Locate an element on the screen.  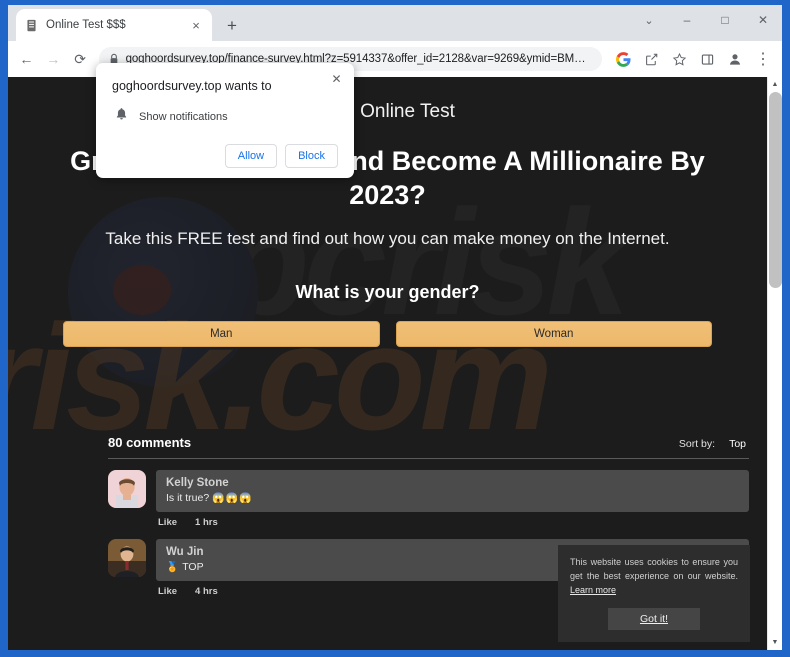
maximize-button: □ is located at coordinates (725, 20).